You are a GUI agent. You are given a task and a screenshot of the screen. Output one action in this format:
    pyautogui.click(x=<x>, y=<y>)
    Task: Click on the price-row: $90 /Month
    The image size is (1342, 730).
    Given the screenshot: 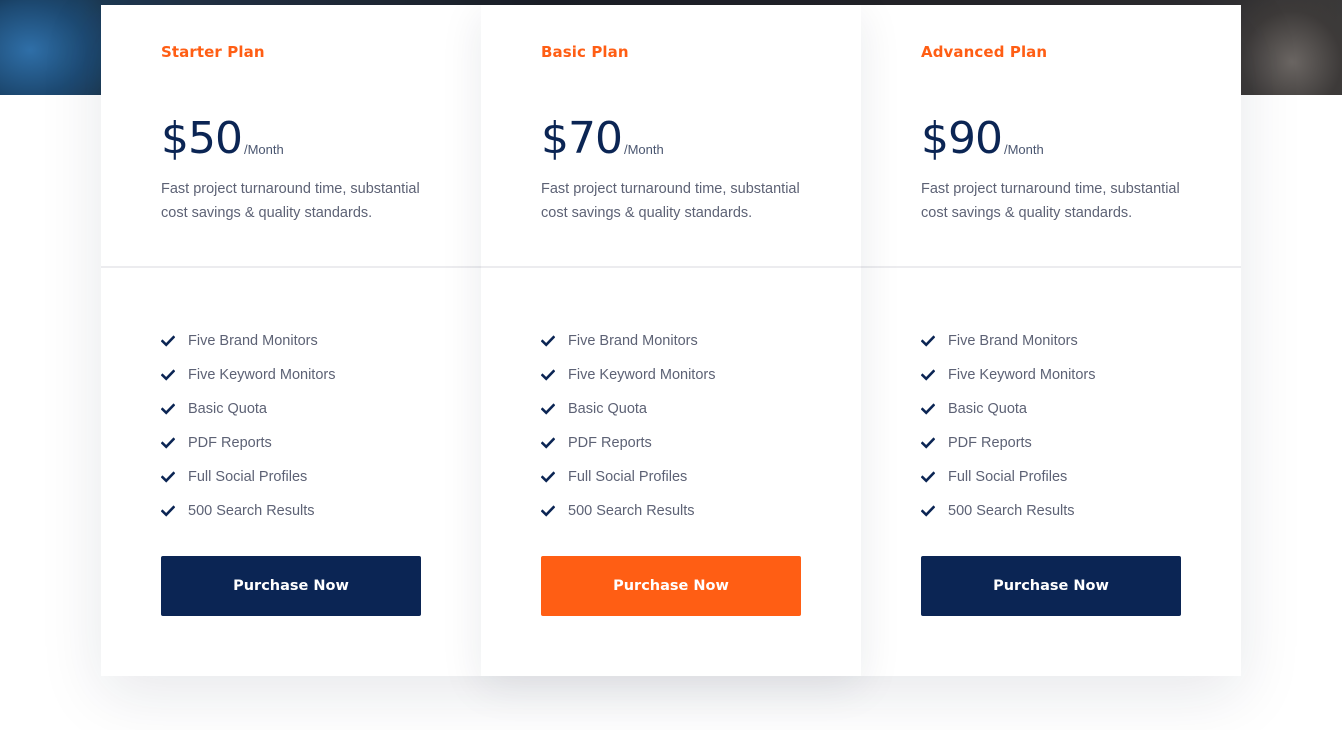 What is the action you would take?
    pyautogui.click(x=1051, y=136)
    